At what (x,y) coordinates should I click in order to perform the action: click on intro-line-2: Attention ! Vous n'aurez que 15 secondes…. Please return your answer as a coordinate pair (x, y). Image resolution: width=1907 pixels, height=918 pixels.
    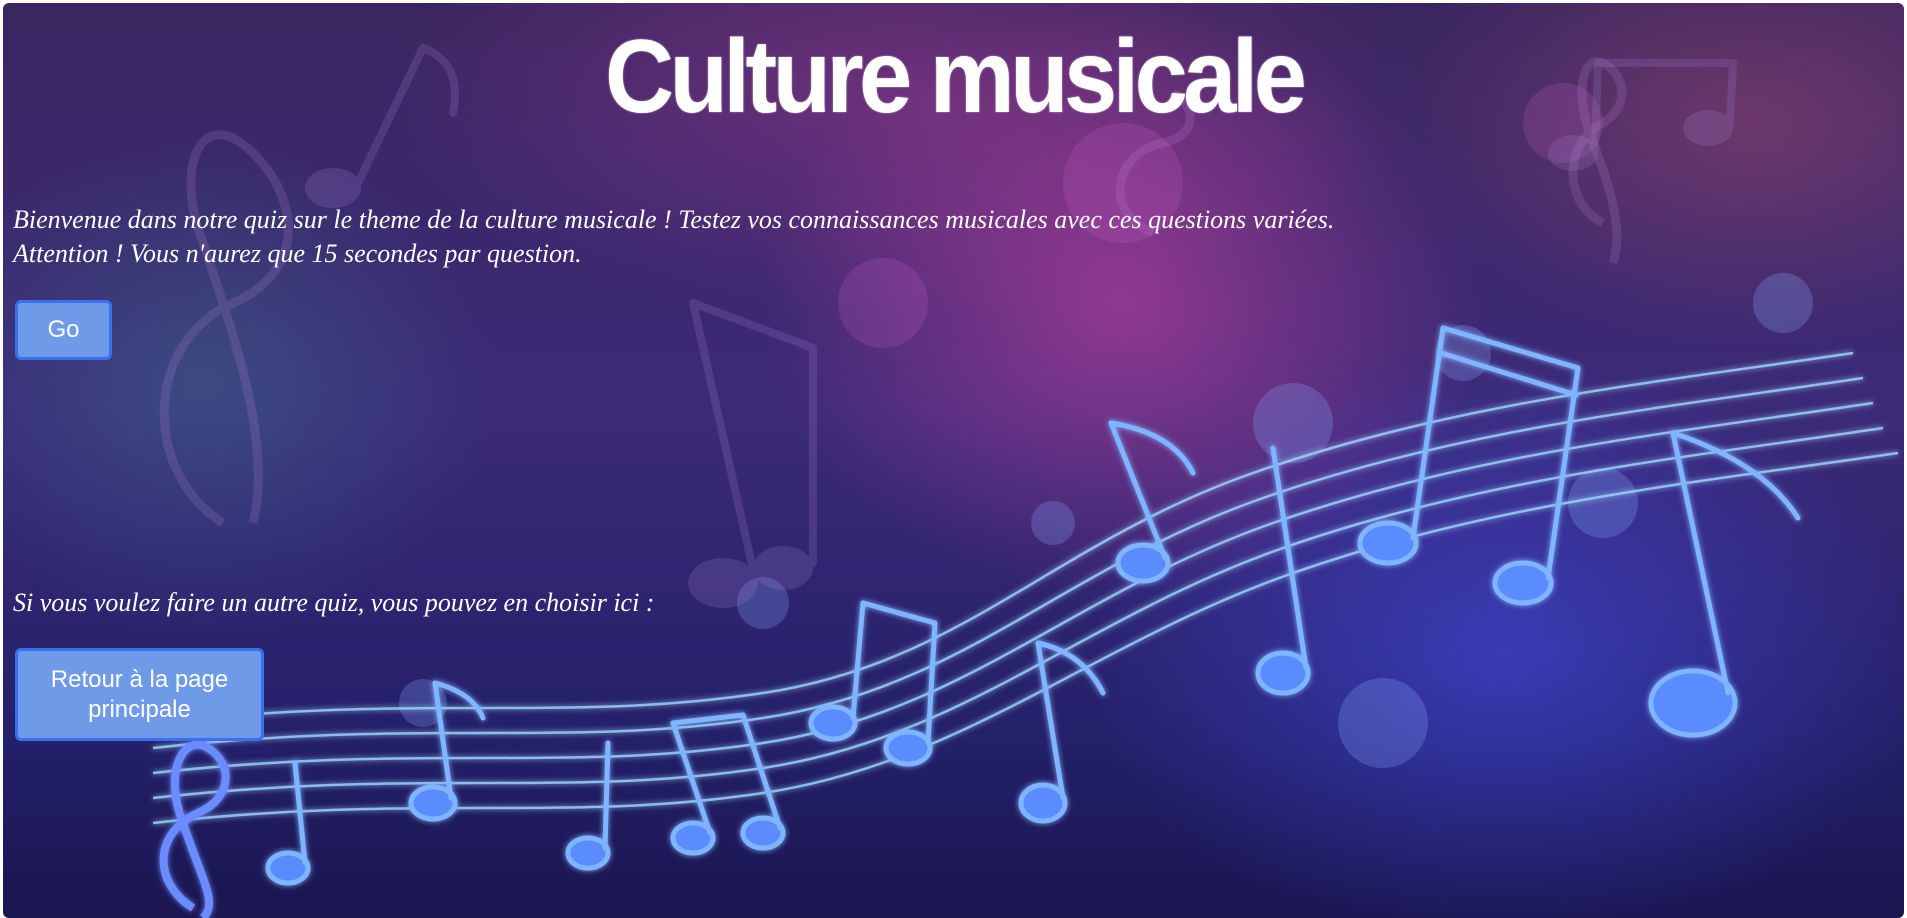
    Looking at the image, I should click on (297, 253).